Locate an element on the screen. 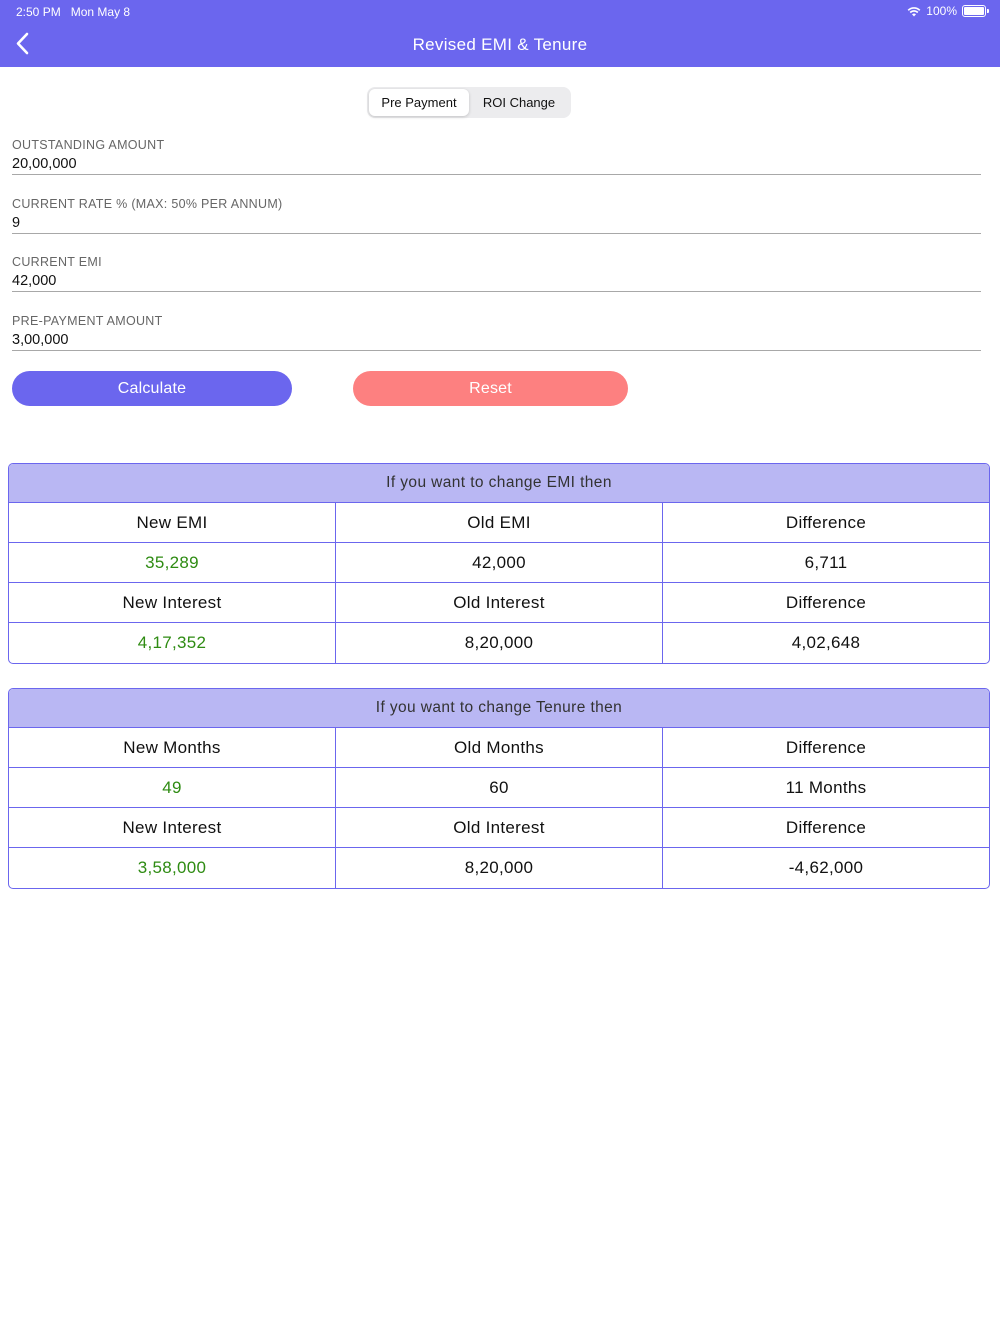 The image size is (1000, 1334). new-months-value: 49 is located at coordinates (172, 787).